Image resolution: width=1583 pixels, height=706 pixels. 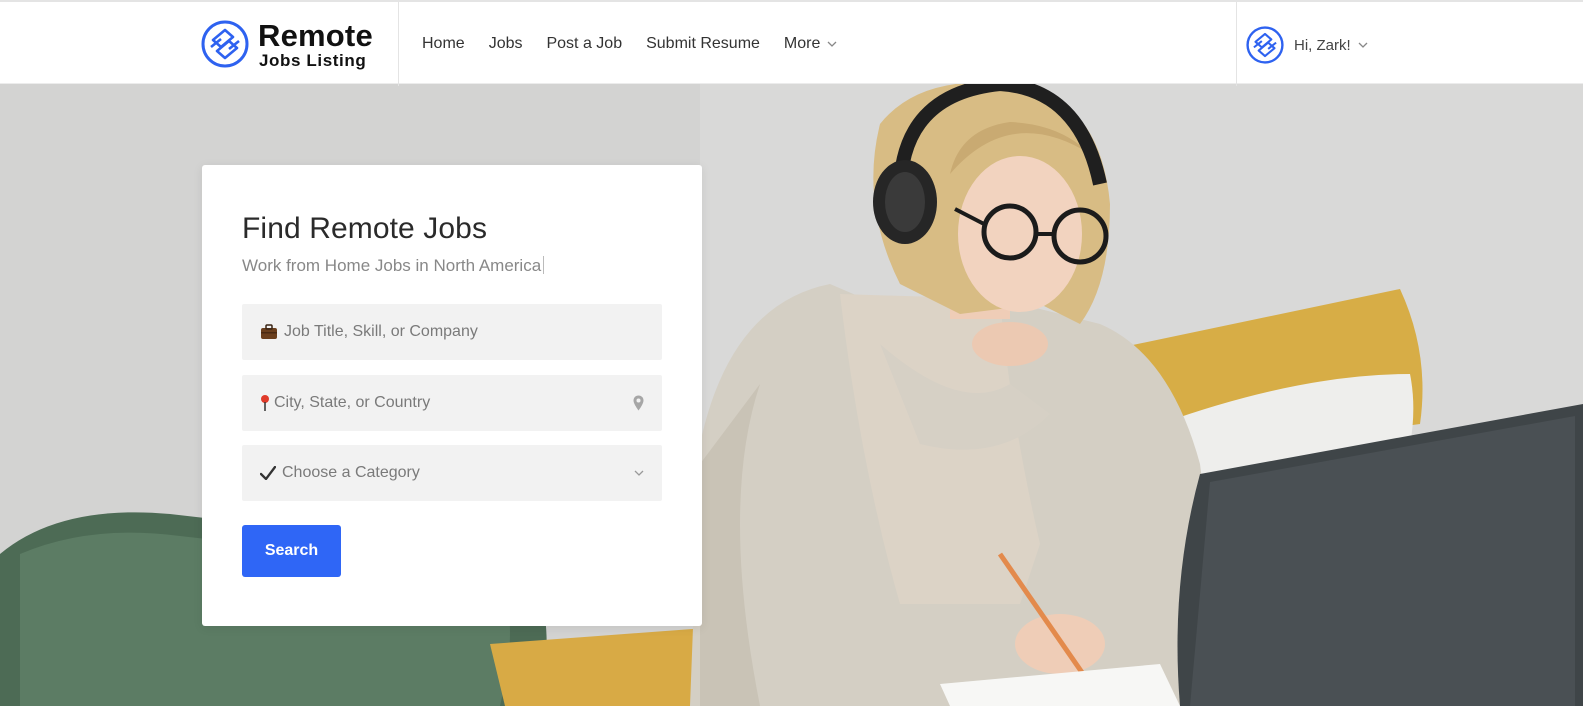 I want to click on map-marker-icon, so click(x=638, y=403).